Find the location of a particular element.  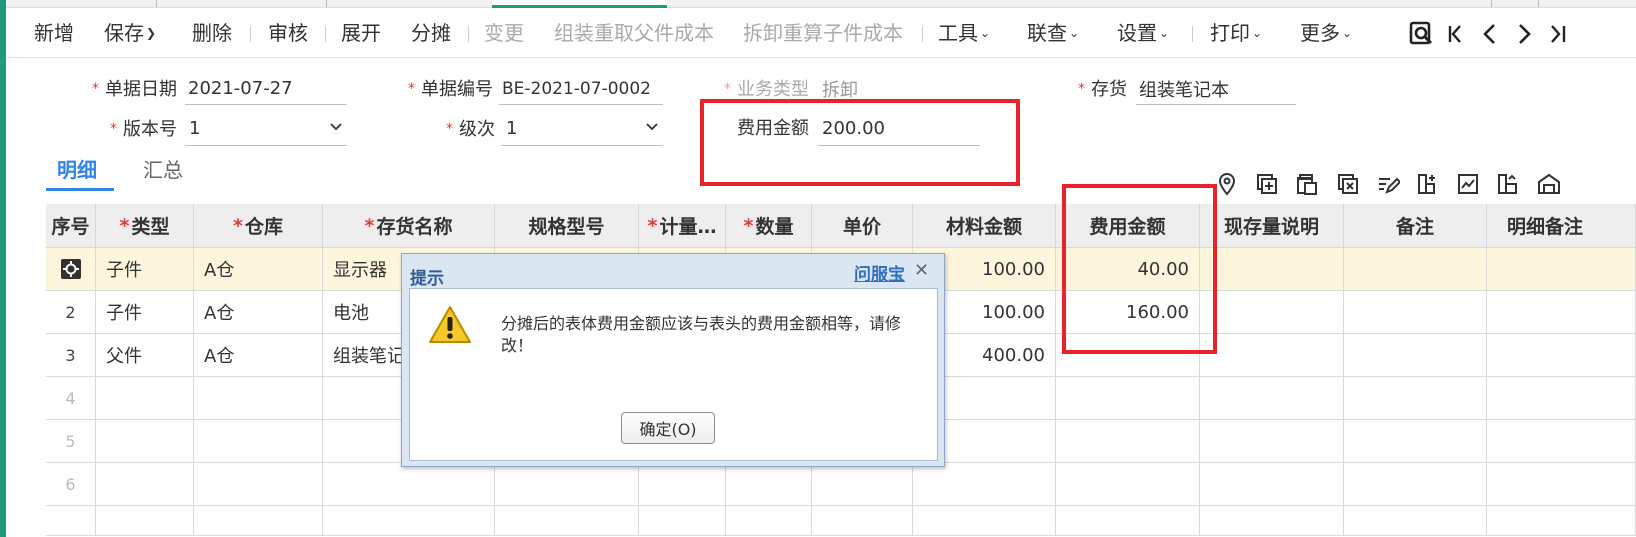

expand-button: 展开 is located at coordinates (361, 33).